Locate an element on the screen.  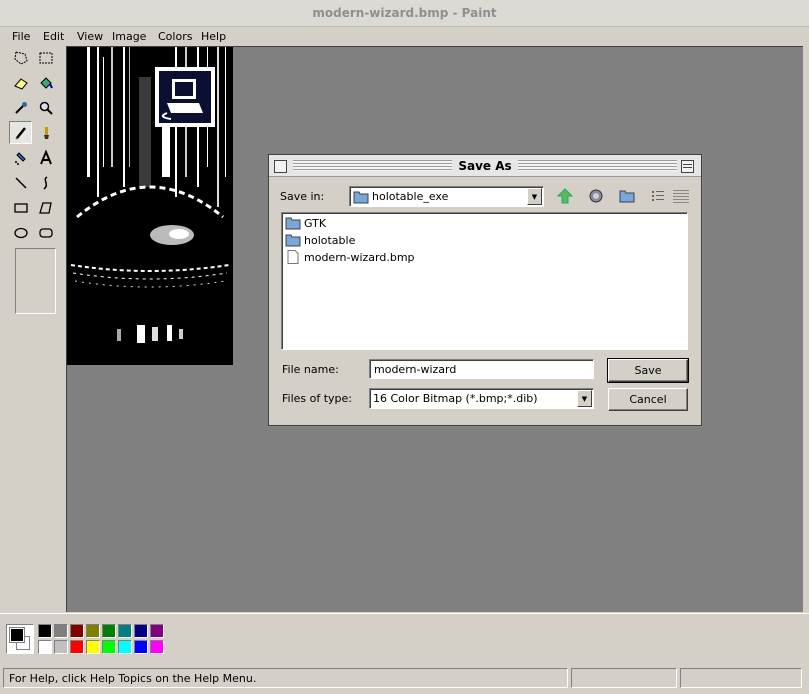
color-picker-icon is located at coordinates (20, 107).